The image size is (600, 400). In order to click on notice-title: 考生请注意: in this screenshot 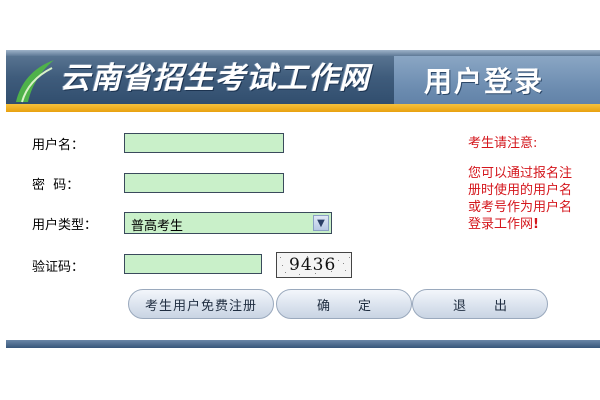, I will do `click(503, 143)`.